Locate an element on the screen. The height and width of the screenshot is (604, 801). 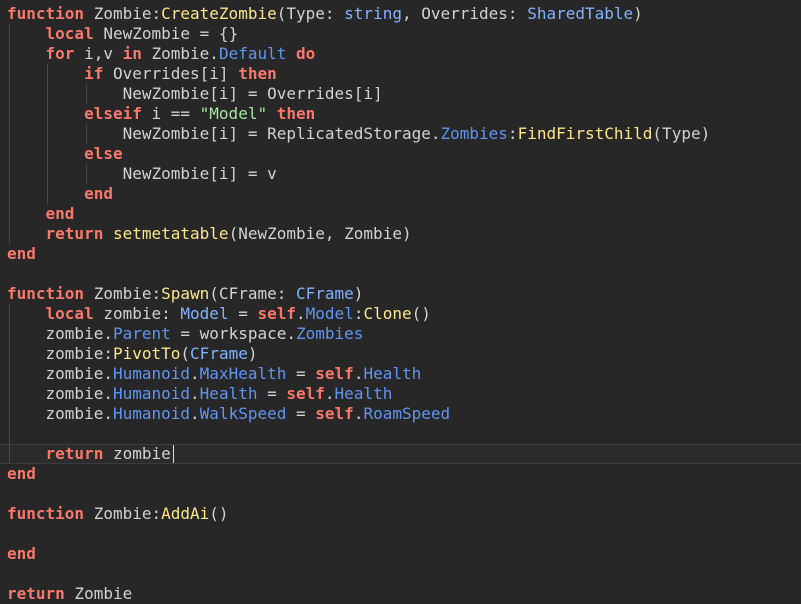
code-token: , Overrides: is located at coordinates (464, 13).